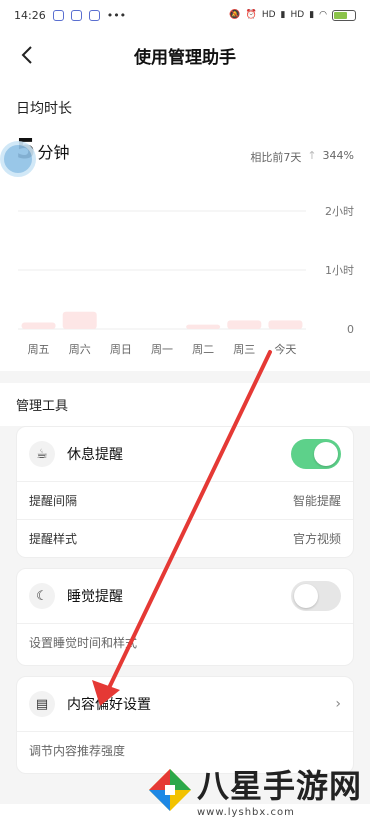 This screenshot has height=822, width=370. Describe the element at coordinates (121, 349) in the screenshot. I see `x-tick-label: 周日` at that location.